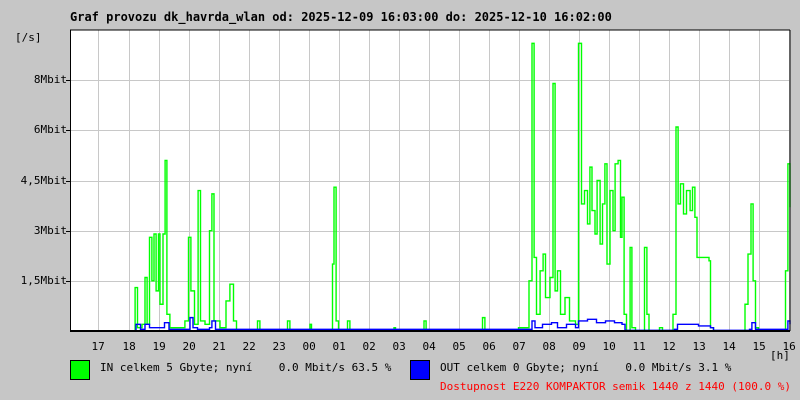  Describe the element at coordinates (420, 370) in the screenshot. I see `legend-out-swatch` at that location.